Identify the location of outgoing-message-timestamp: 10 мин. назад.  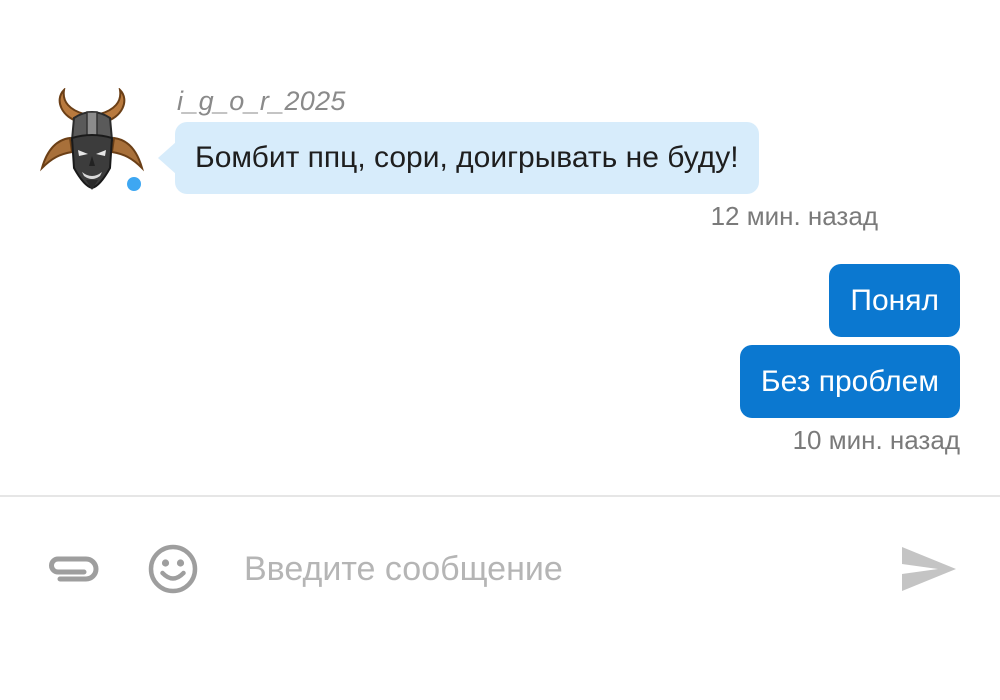
(876, 440).